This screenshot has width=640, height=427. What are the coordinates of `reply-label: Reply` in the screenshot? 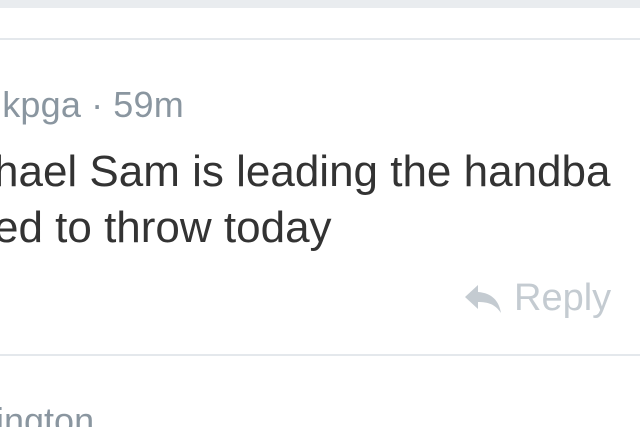 It's located at (563, 298).